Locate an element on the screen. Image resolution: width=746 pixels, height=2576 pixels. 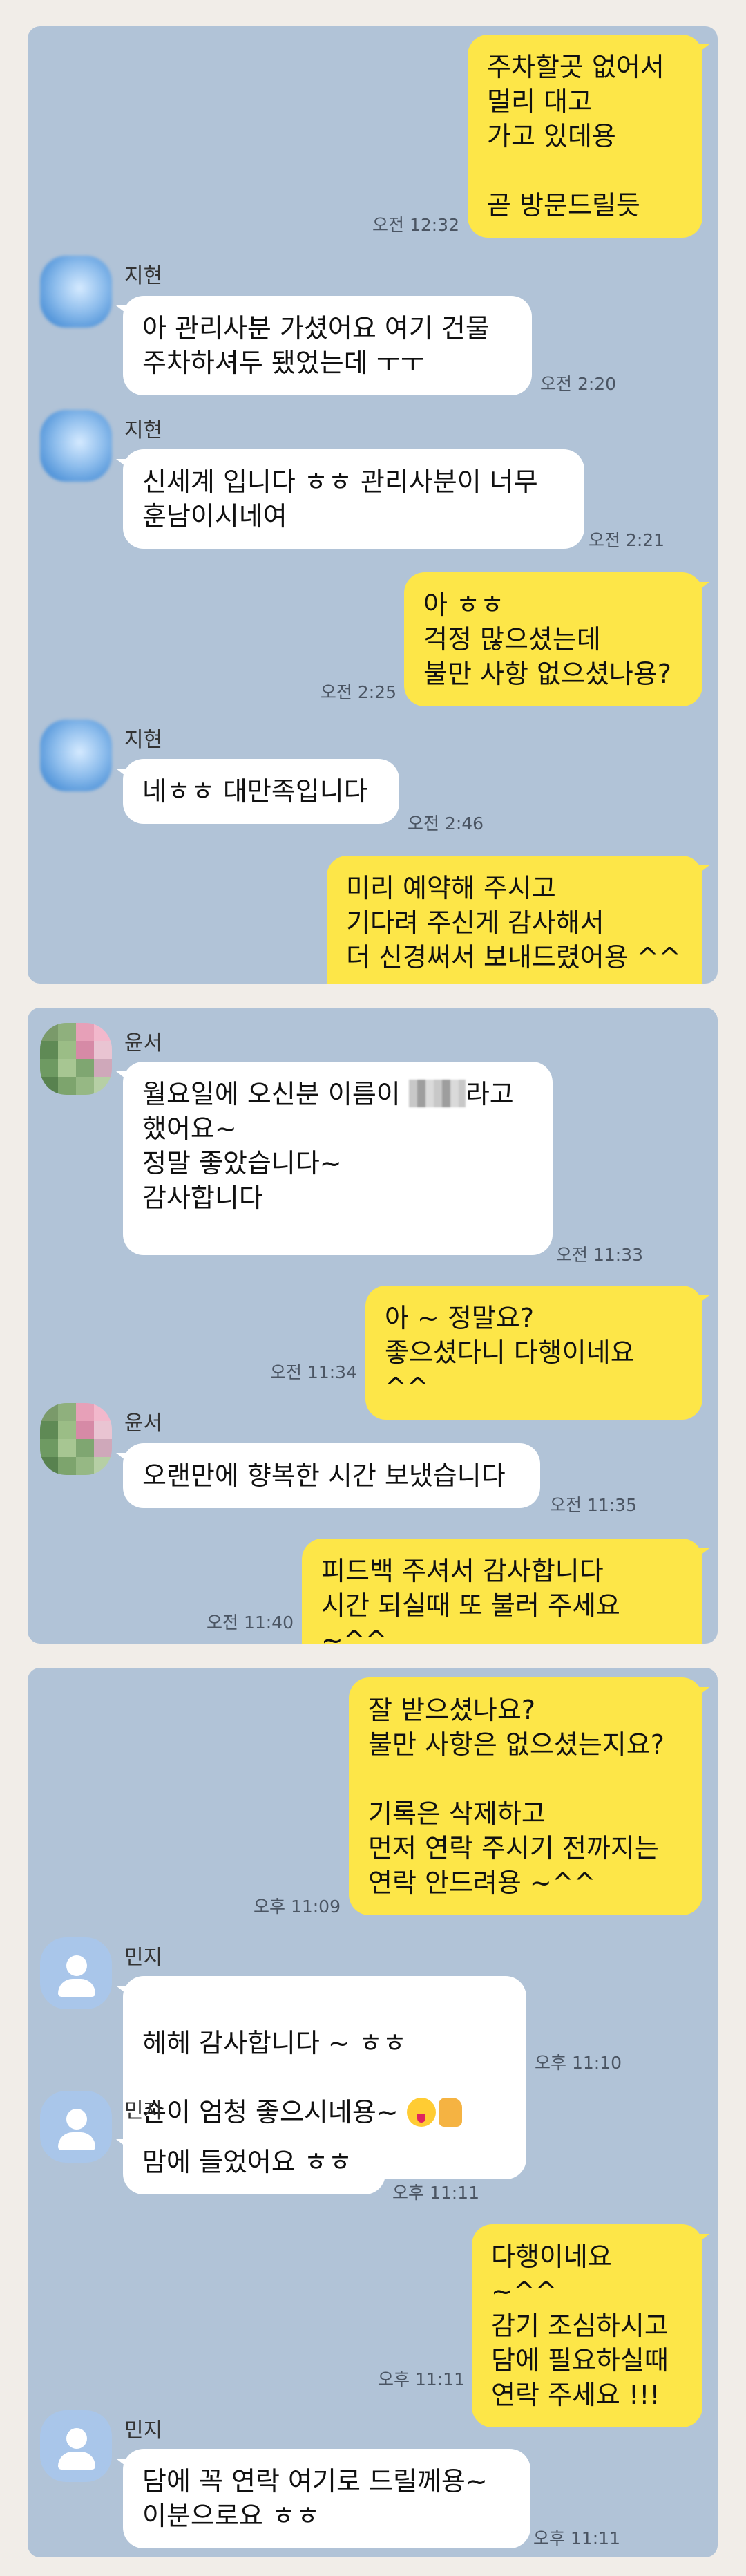
thumbs-up-emoji-icon is located at coordinates (450, 2112).